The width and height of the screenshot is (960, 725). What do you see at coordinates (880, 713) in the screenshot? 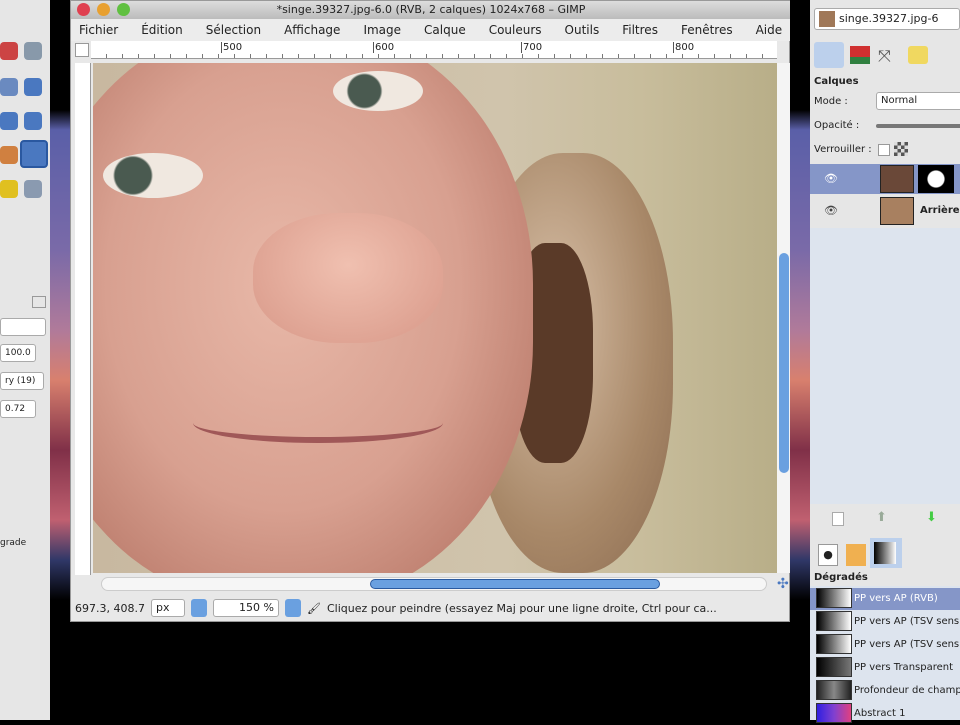
I see `gradient-name: Abstract 1` at bounding box center [880, 713].